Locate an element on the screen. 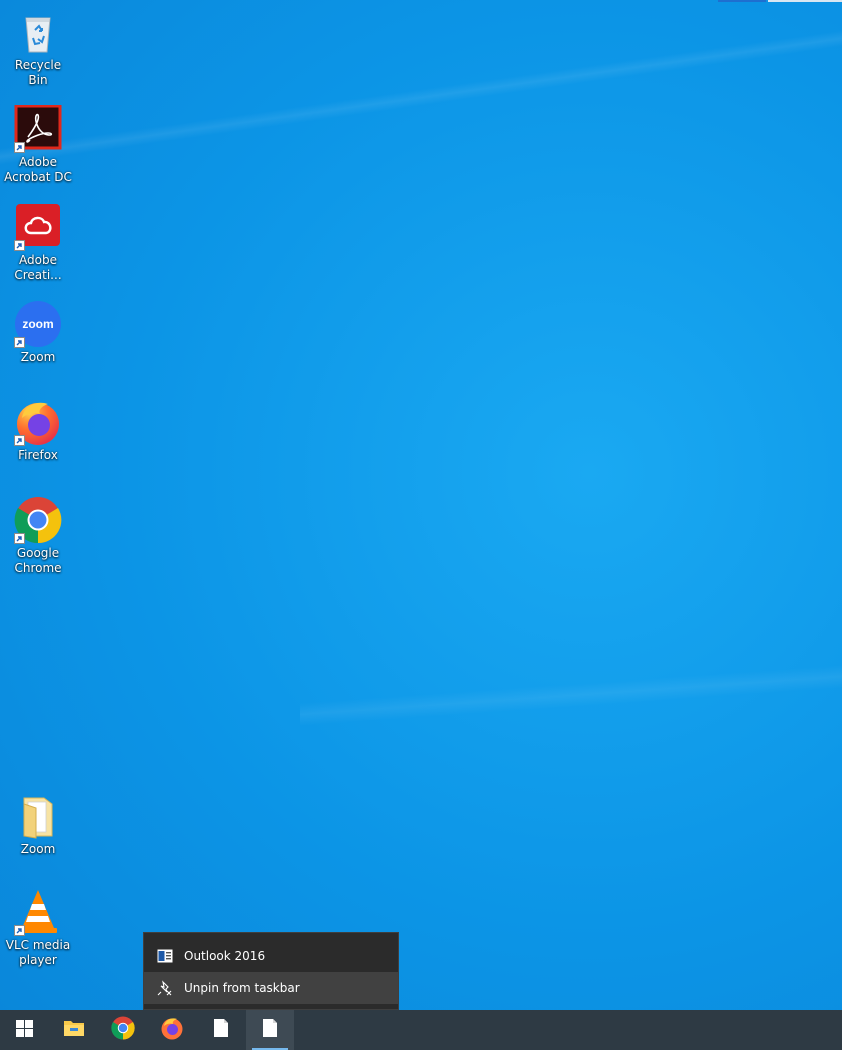 The image size is (842, 1050). desktop-icon-label: Recycle Bin is located at coordinates (38, 72).